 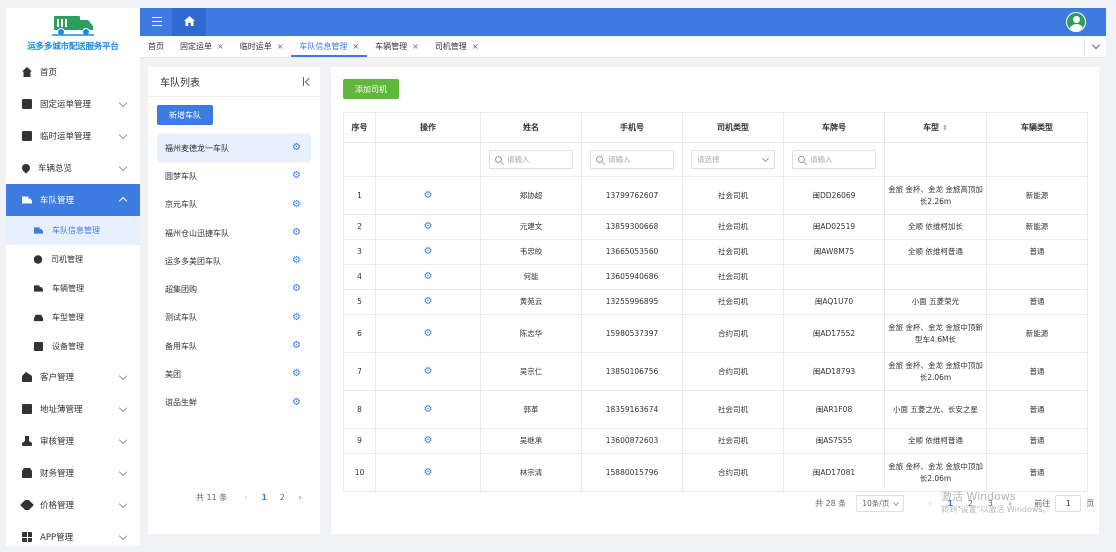 I want to click on tab-3: 车队信息管理 ×, so click(x=329, y=46).